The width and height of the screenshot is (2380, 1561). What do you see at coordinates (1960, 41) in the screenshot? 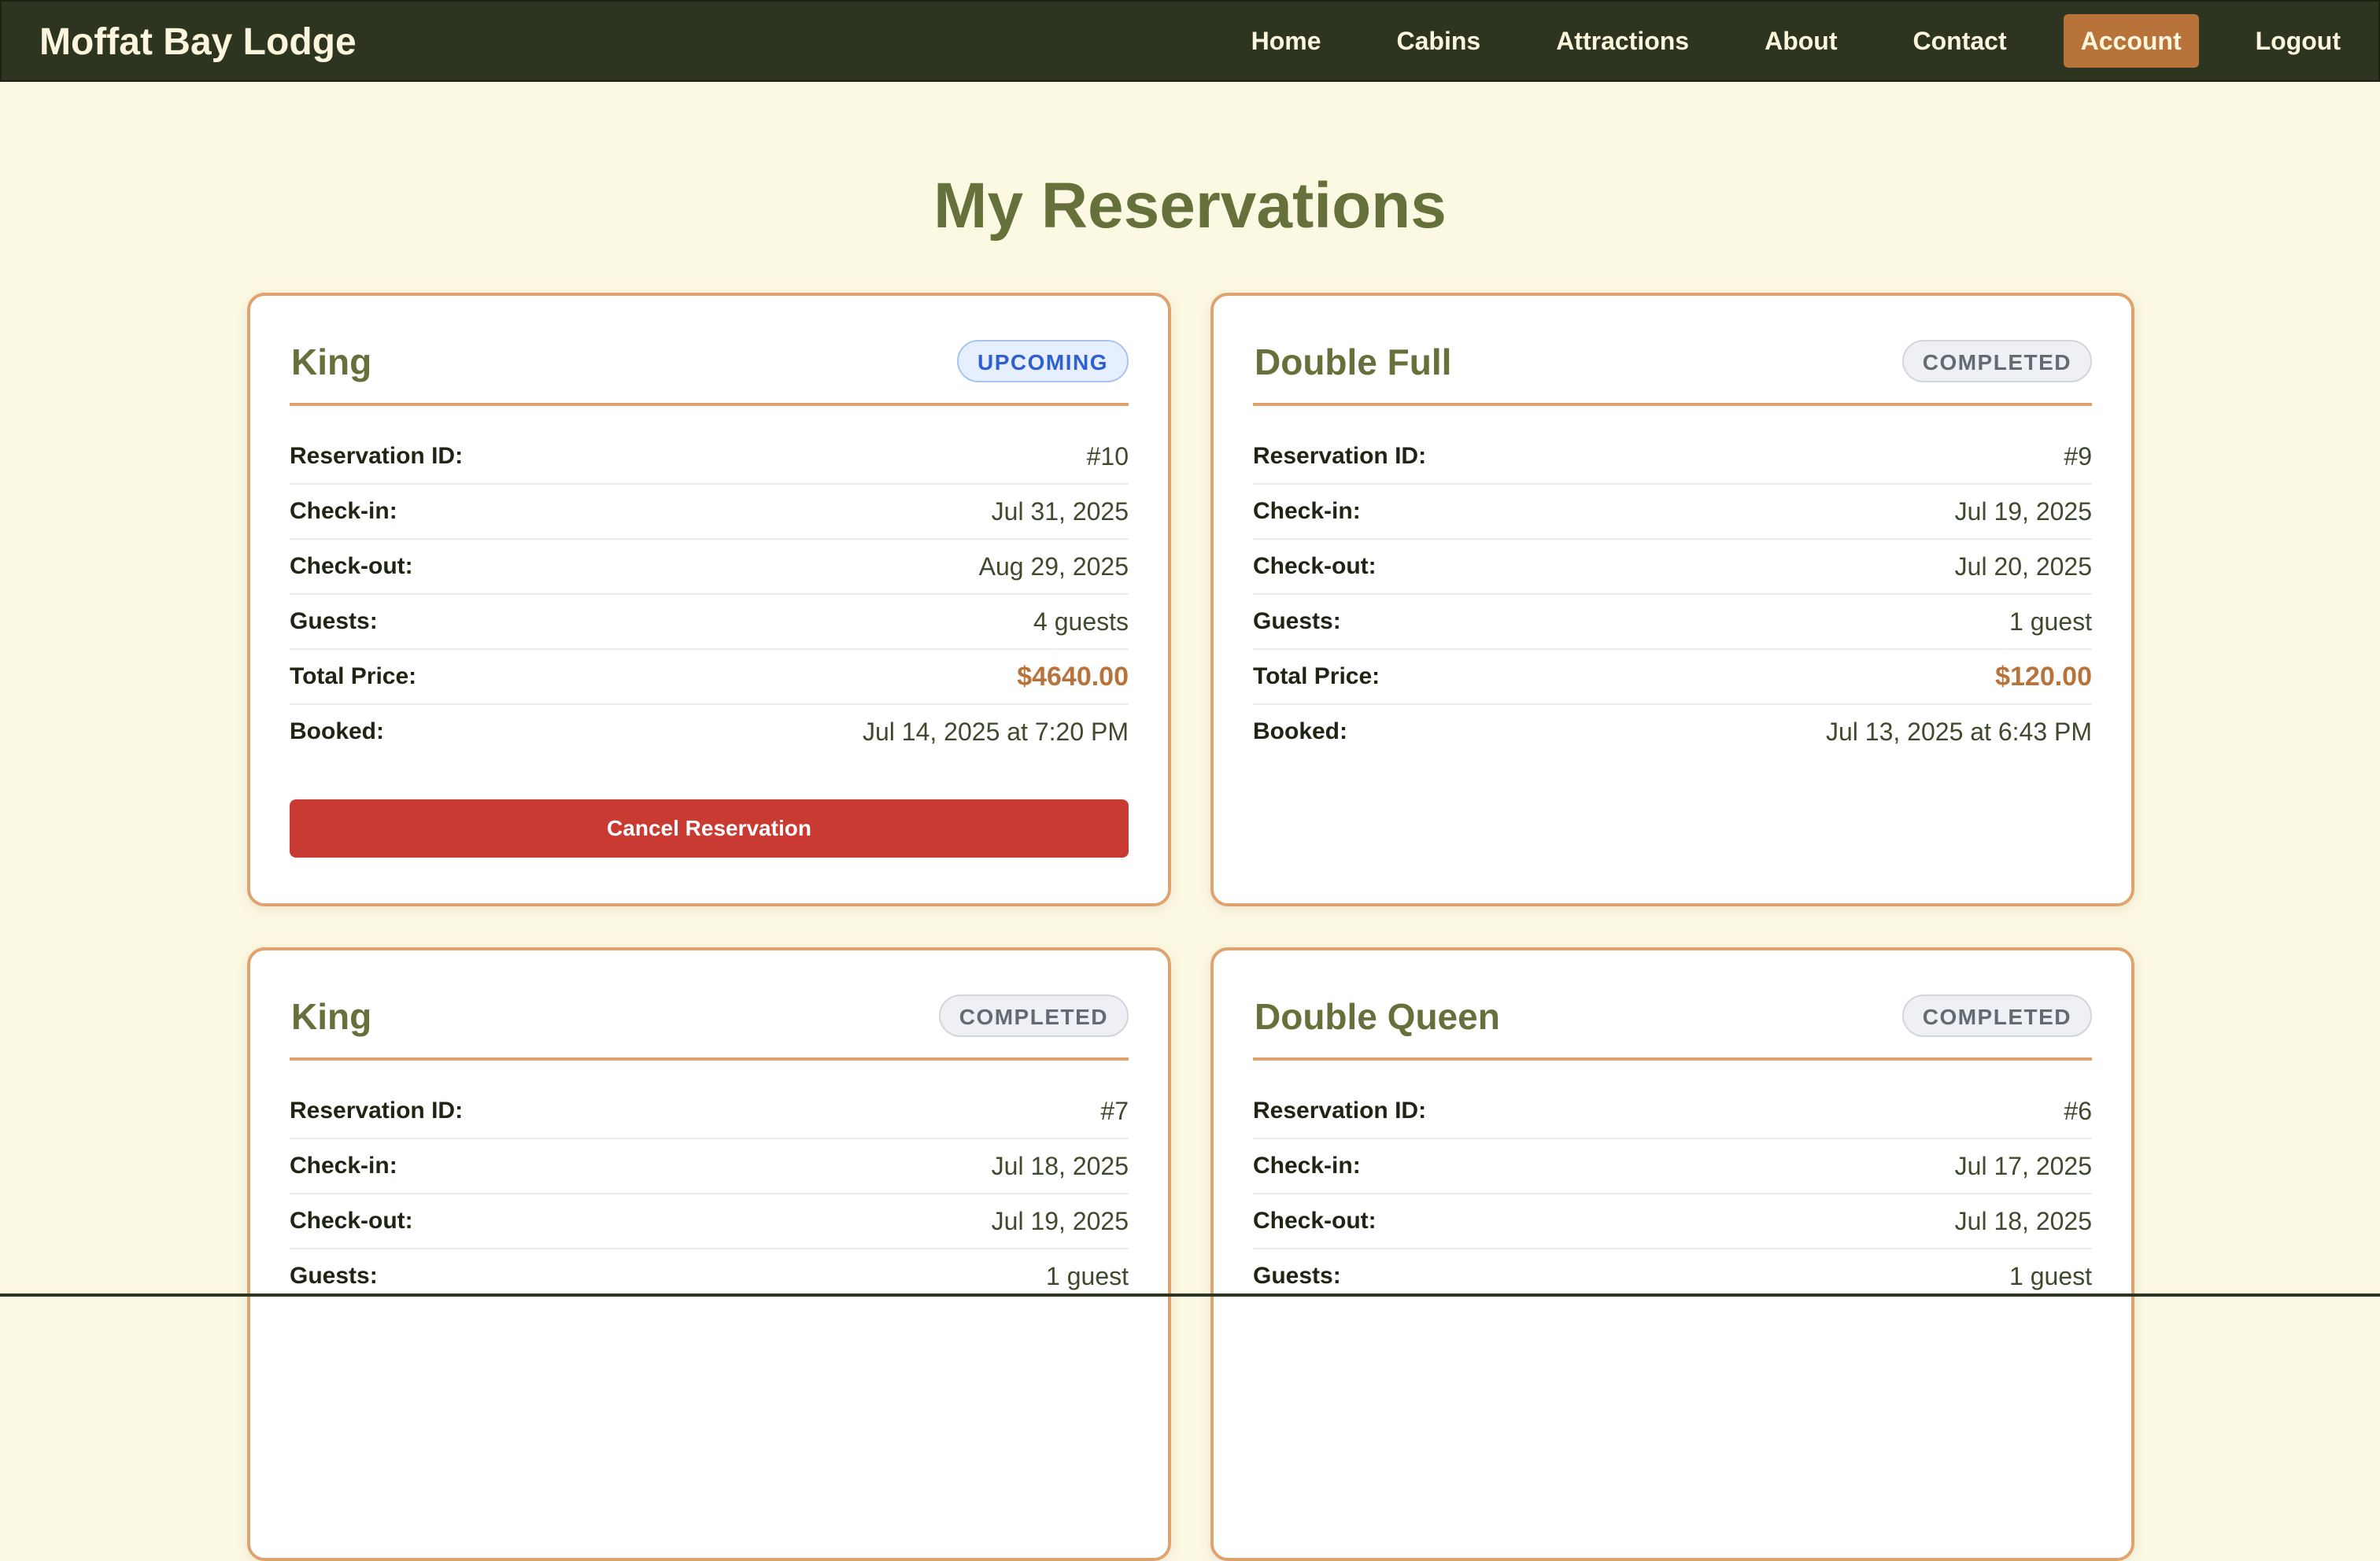
I see `nav-link-contact: Contact` at bounding box center [1960, 41].